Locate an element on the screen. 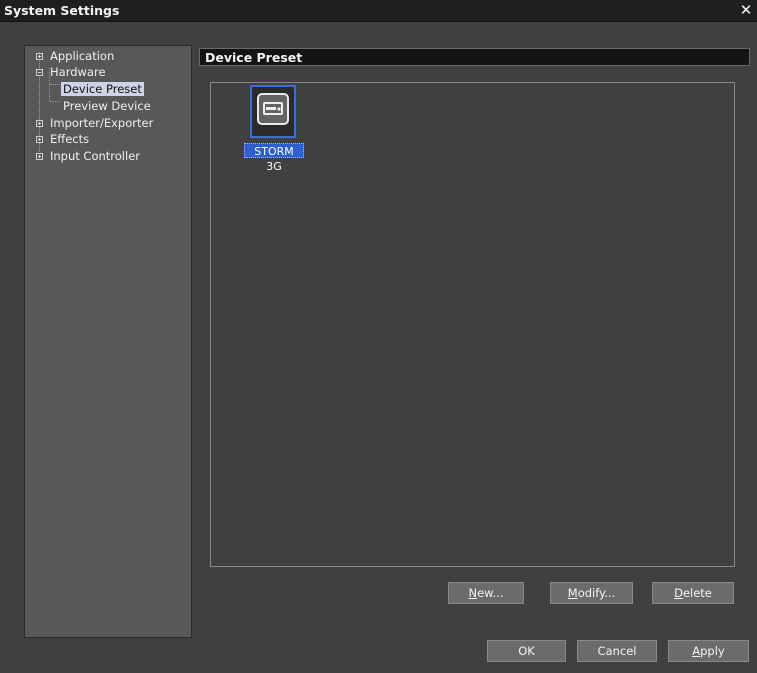  window-title: System Settings is located at coordinates (62, 10).